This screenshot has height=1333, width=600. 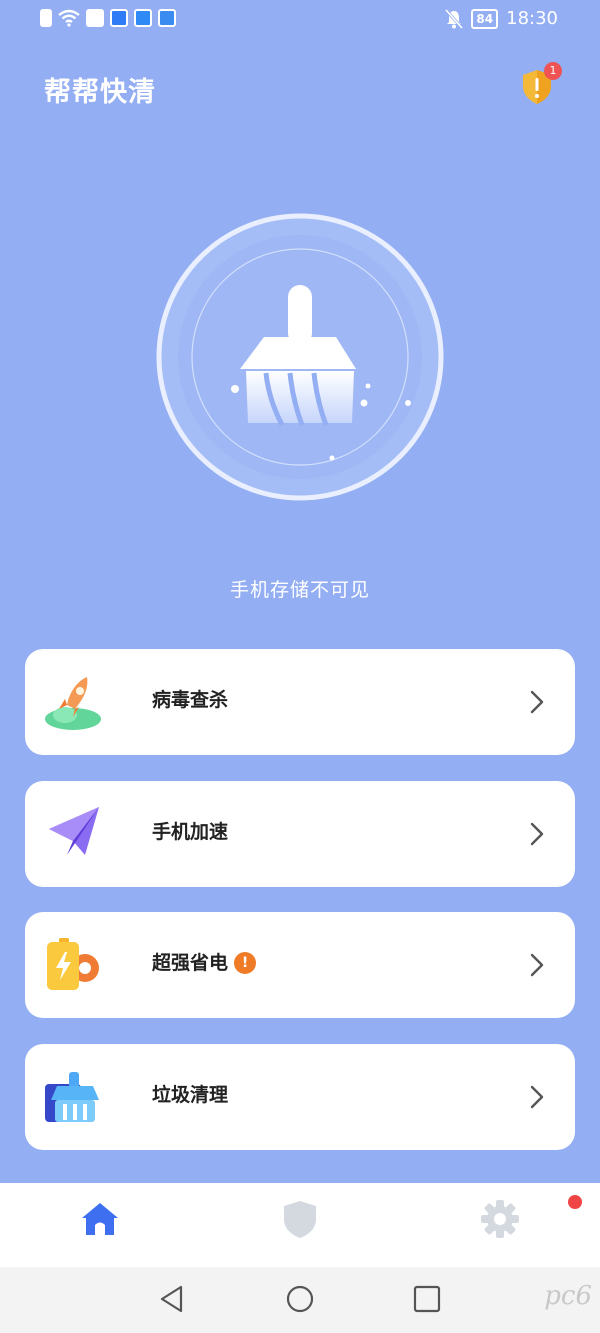 I want to click on nav-home, so click(x=100, y=1219).